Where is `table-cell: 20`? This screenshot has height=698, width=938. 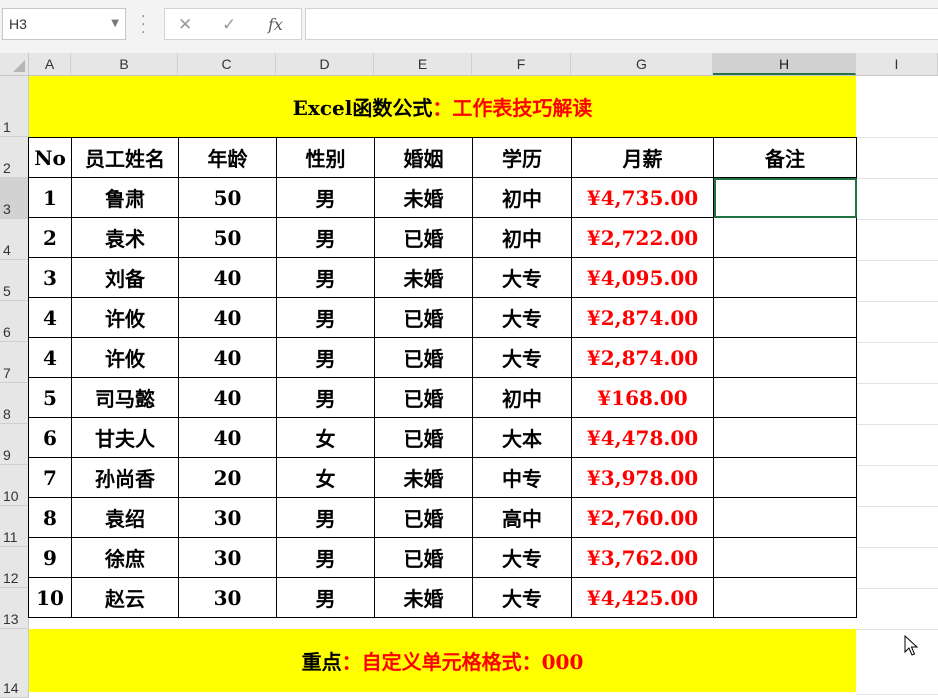
table-cell: 20 is located at coordinates (227, 477).